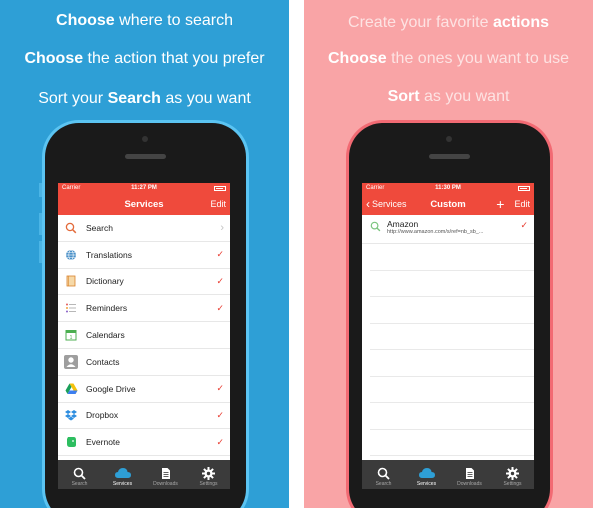 Image resolution: width=593 pixels, height=508 pixels. What do you see at coordinates (144, 20) in the screenshot?
I see `left-headline-1: Choose where to search` at bounding box center [144, 20].